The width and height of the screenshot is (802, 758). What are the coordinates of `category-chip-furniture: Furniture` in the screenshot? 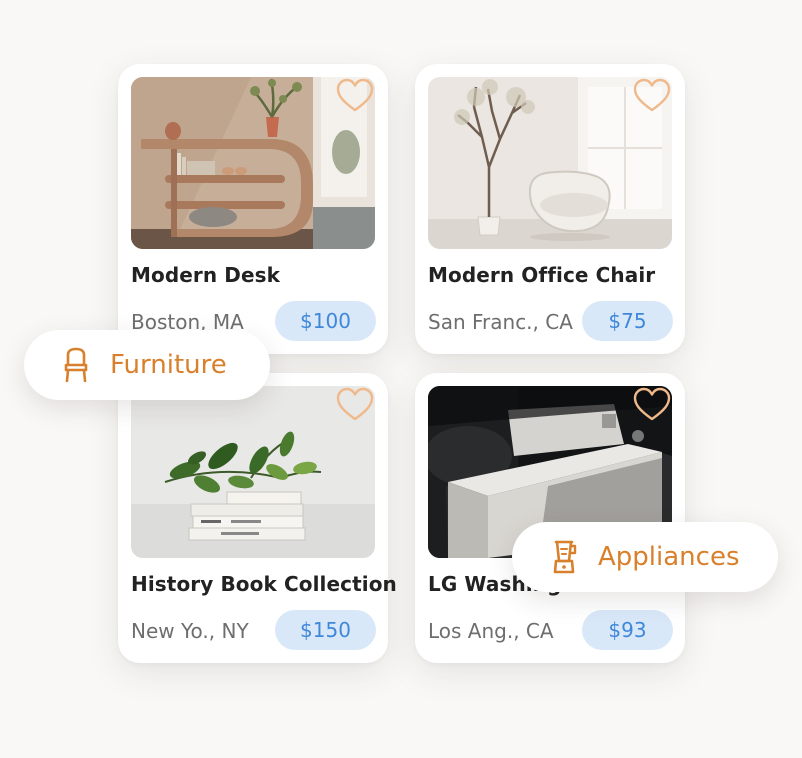 It's located at (147, 365).